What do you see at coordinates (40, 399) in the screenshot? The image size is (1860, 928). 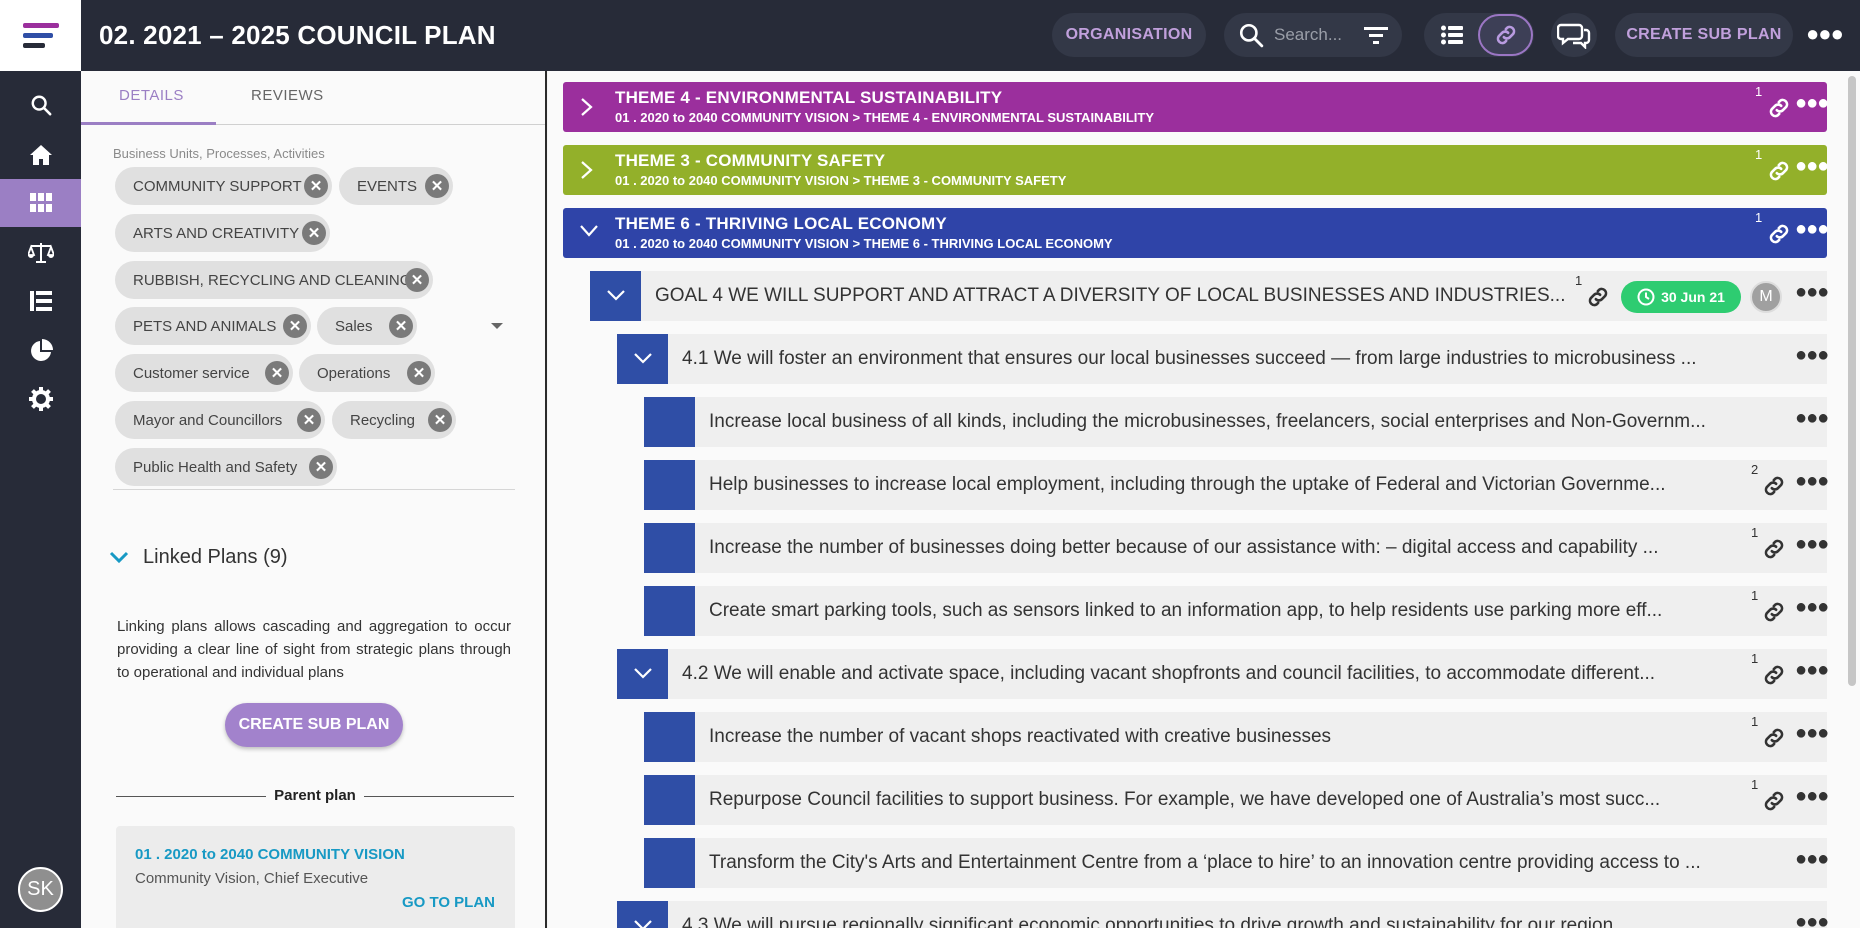 I see `nav-settings` at bounding box center [40, 399].